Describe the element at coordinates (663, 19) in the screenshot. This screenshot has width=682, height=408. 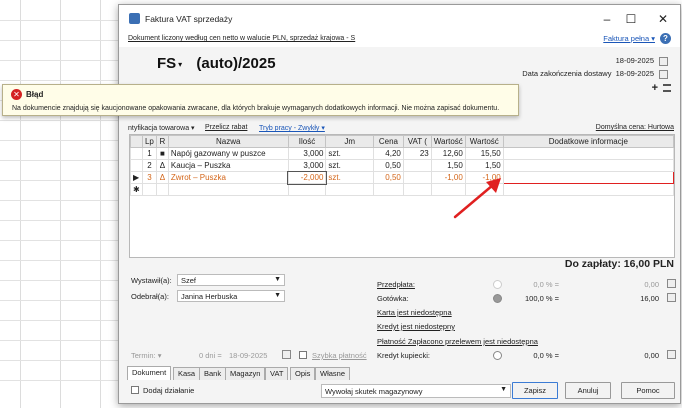
I see `close-button: ✕` at that location.